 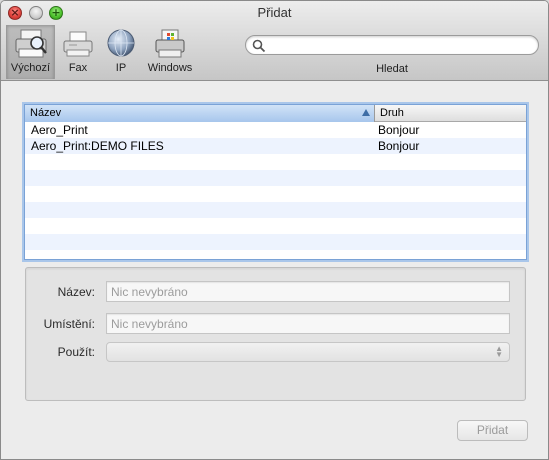 What do you see at coordinates (274, 12) in the screenshot?
I see `window-title: Přidat` at bounding box center [274, 12].